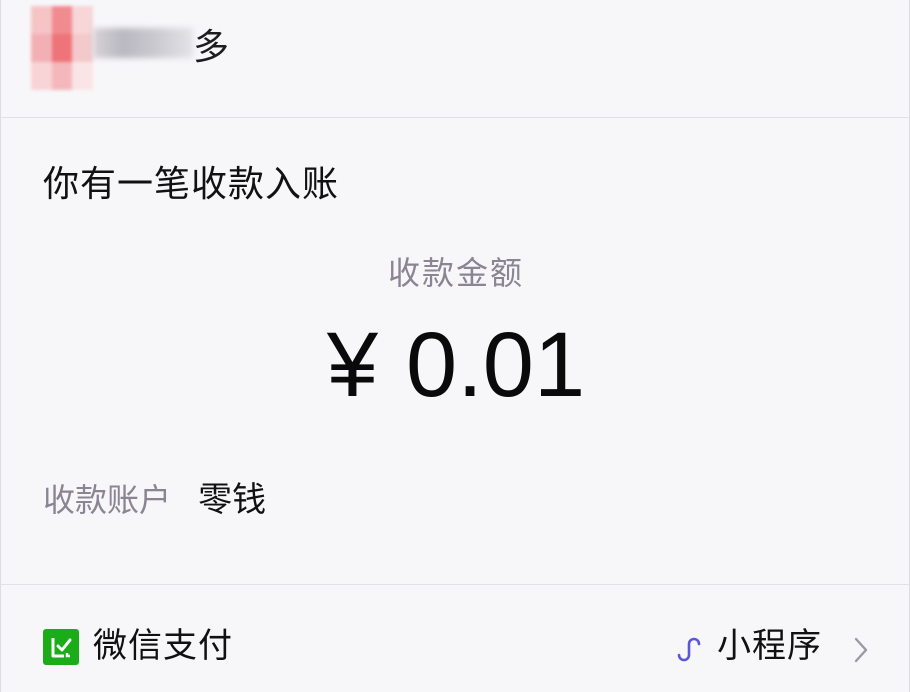  What do you see at coordinates (163, 646) in the screenshot?
I see `wechat-pay-label: 微信支付` at bounding box center [163, 646].